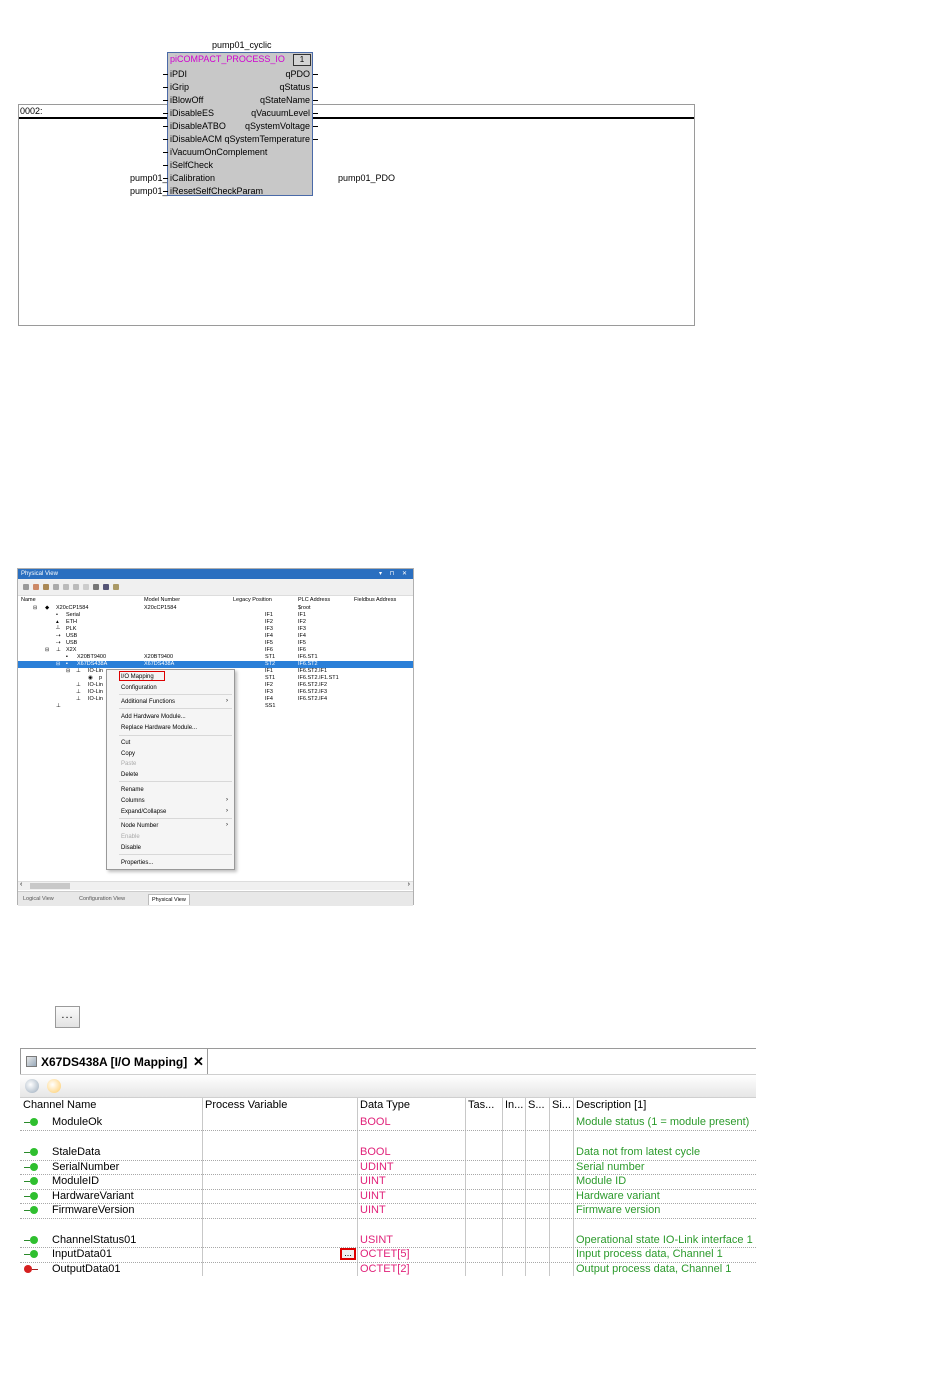 The width and height of the screenshot is (950, 1378). I want to click on fb-input-pin: iDisableACM, so click(196, 139).